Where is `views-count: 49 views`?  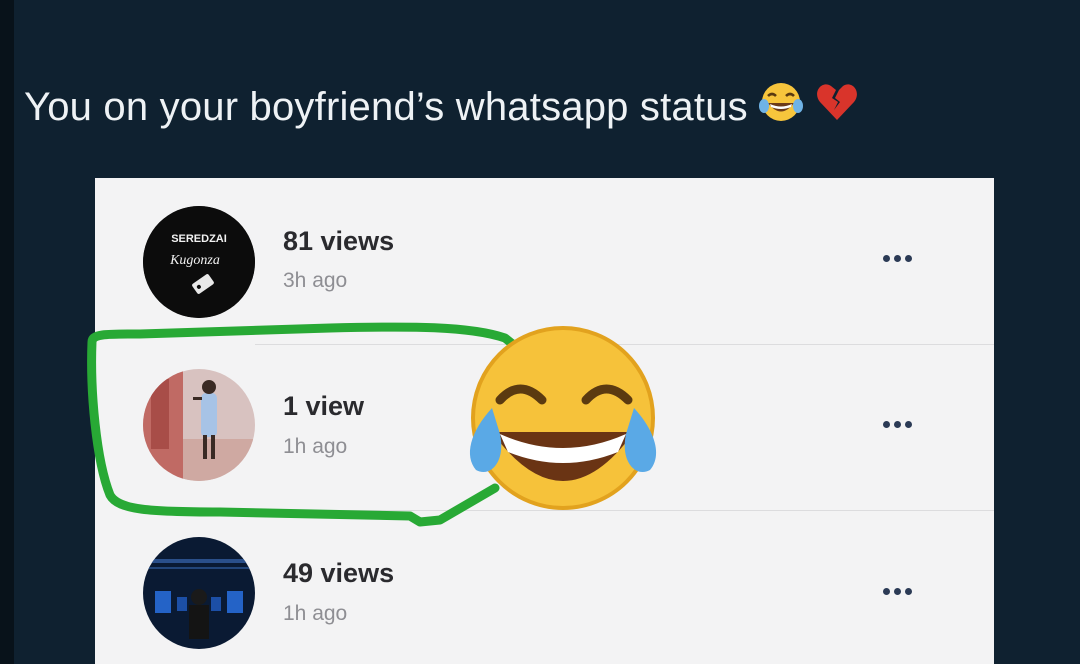
views-count: 49 views is located at coordinates (339, 573).